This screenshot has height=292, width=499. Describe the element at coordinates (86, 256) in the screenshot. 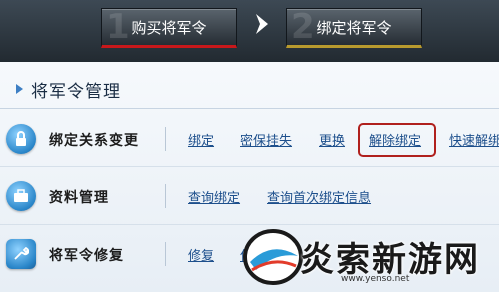

I see `row-name: 将军令修复` at that location.